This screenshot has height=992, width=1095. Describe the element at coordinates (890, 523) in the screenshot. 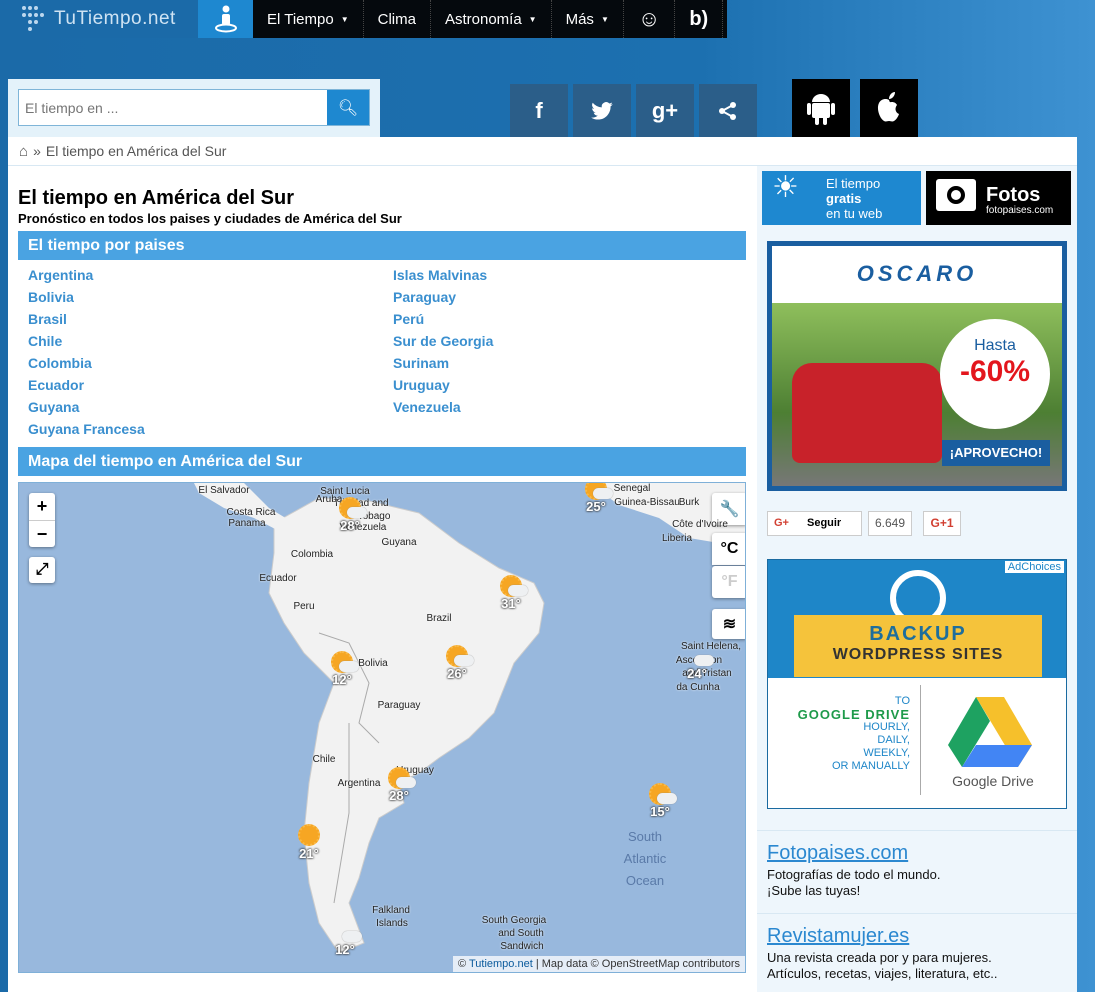

I see `follower-count: 6.649` at that location.